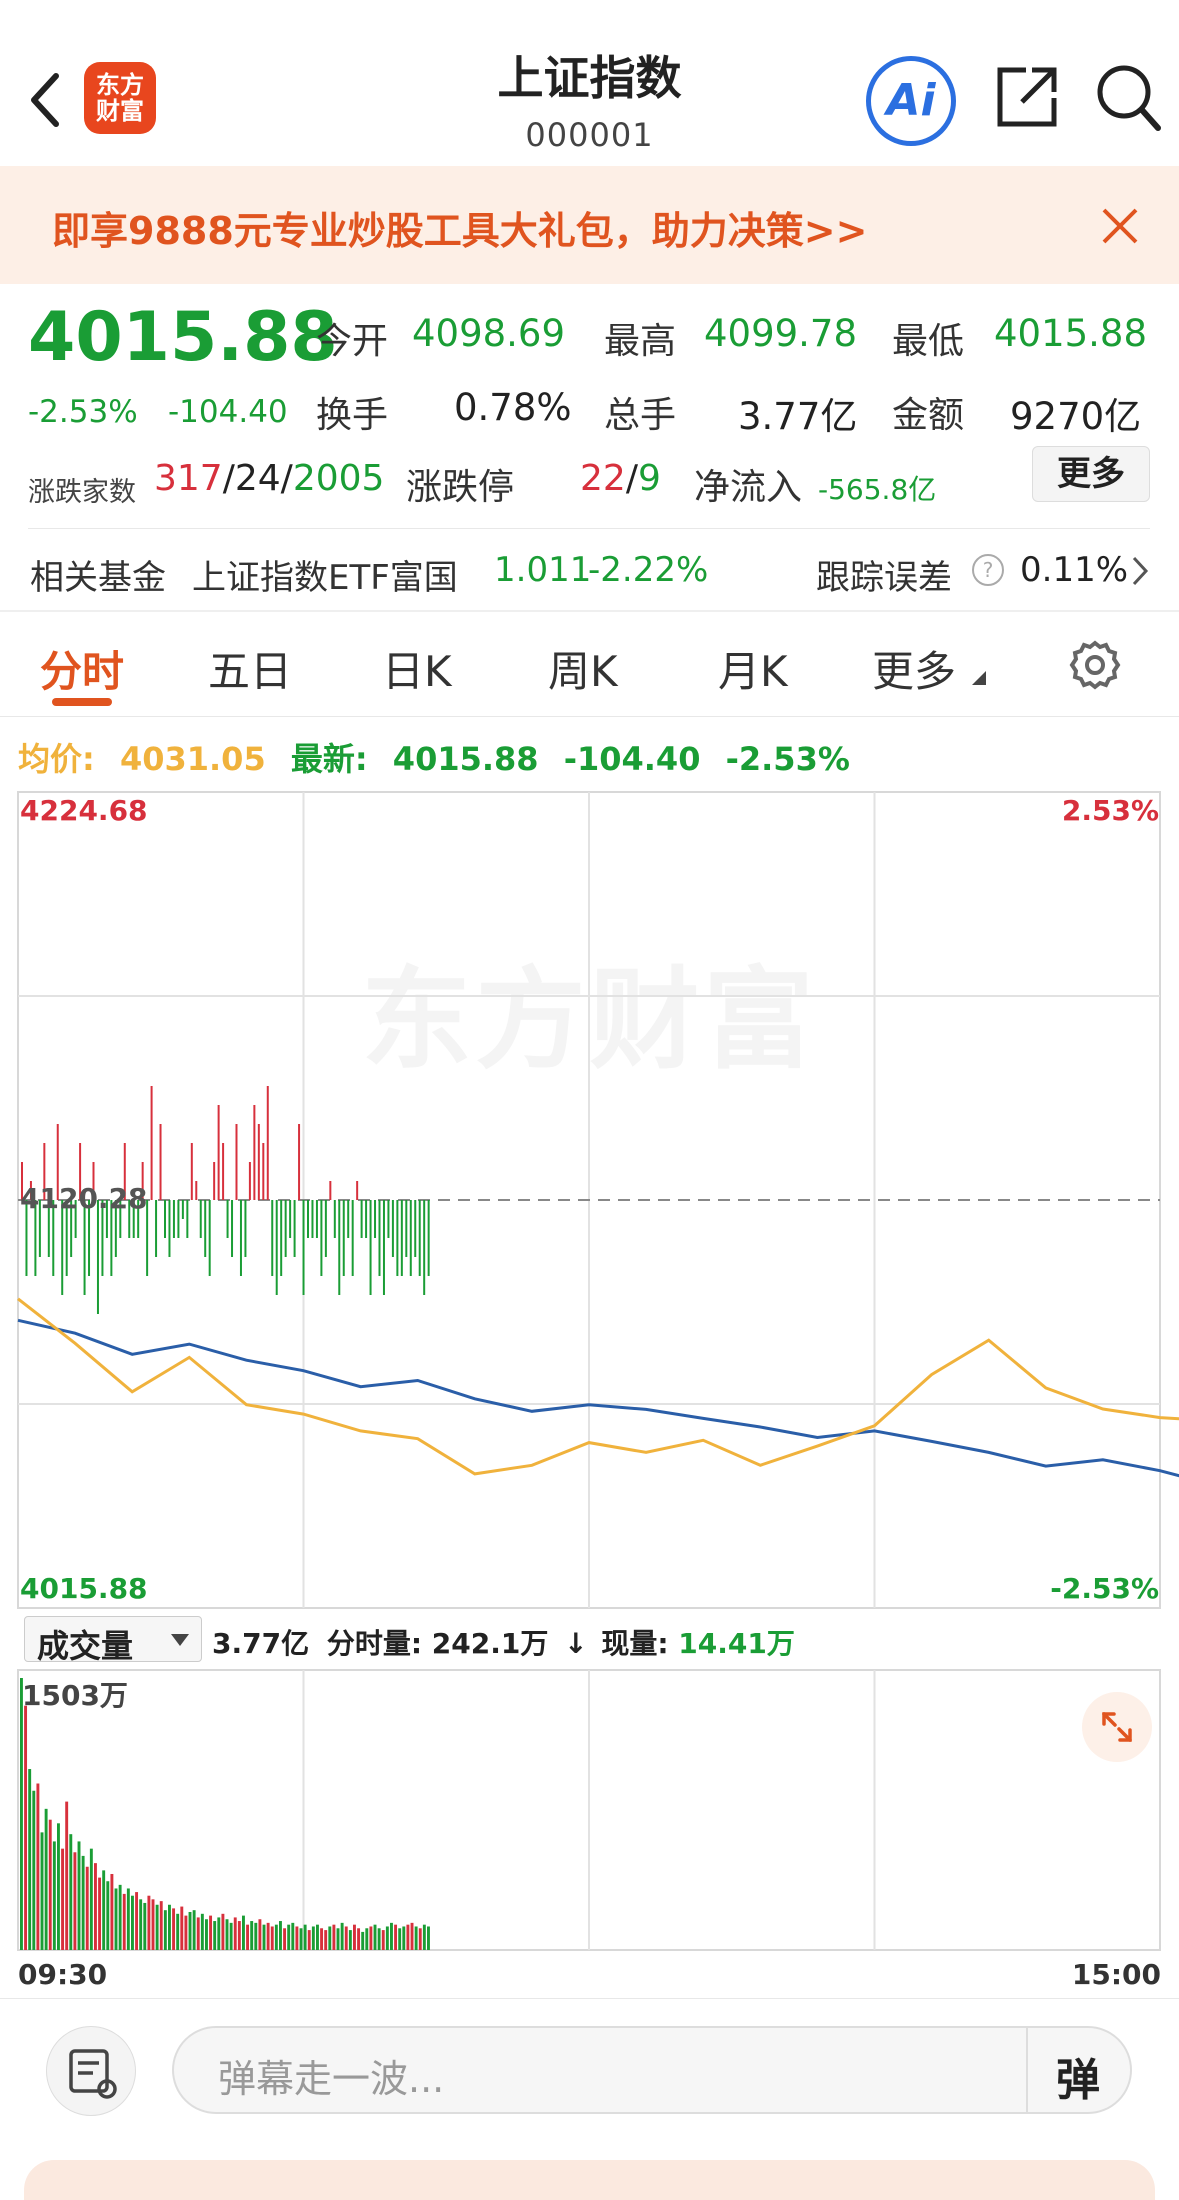 The width and height of the screenshot is (1179, 2200). Describe the element at coordinates (632, 759) in the screenshot. I see `latest-change: -104.40` at that location.